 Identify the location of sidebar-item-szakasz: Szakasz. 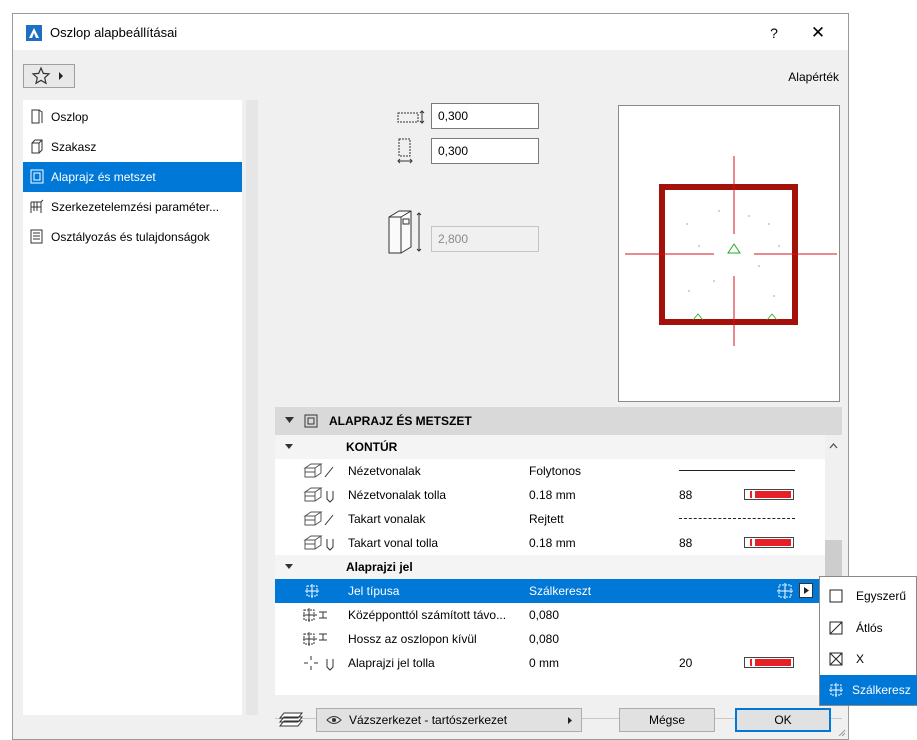
(132, 147).